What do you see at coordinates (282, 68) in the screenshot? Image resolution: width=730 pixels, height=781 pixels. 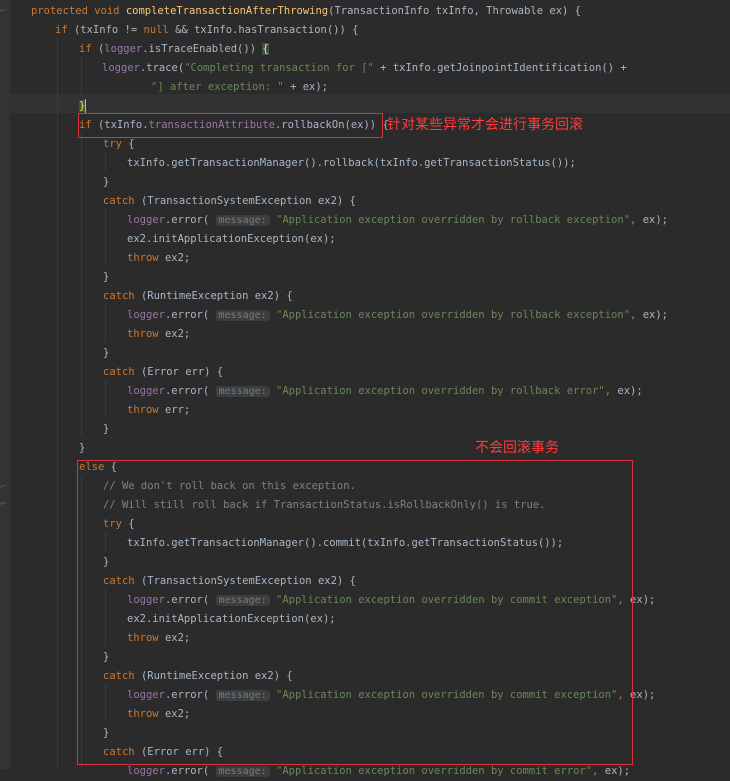 I see `code-token: "Completing transaction for ["` at bounding box center [282, 68].